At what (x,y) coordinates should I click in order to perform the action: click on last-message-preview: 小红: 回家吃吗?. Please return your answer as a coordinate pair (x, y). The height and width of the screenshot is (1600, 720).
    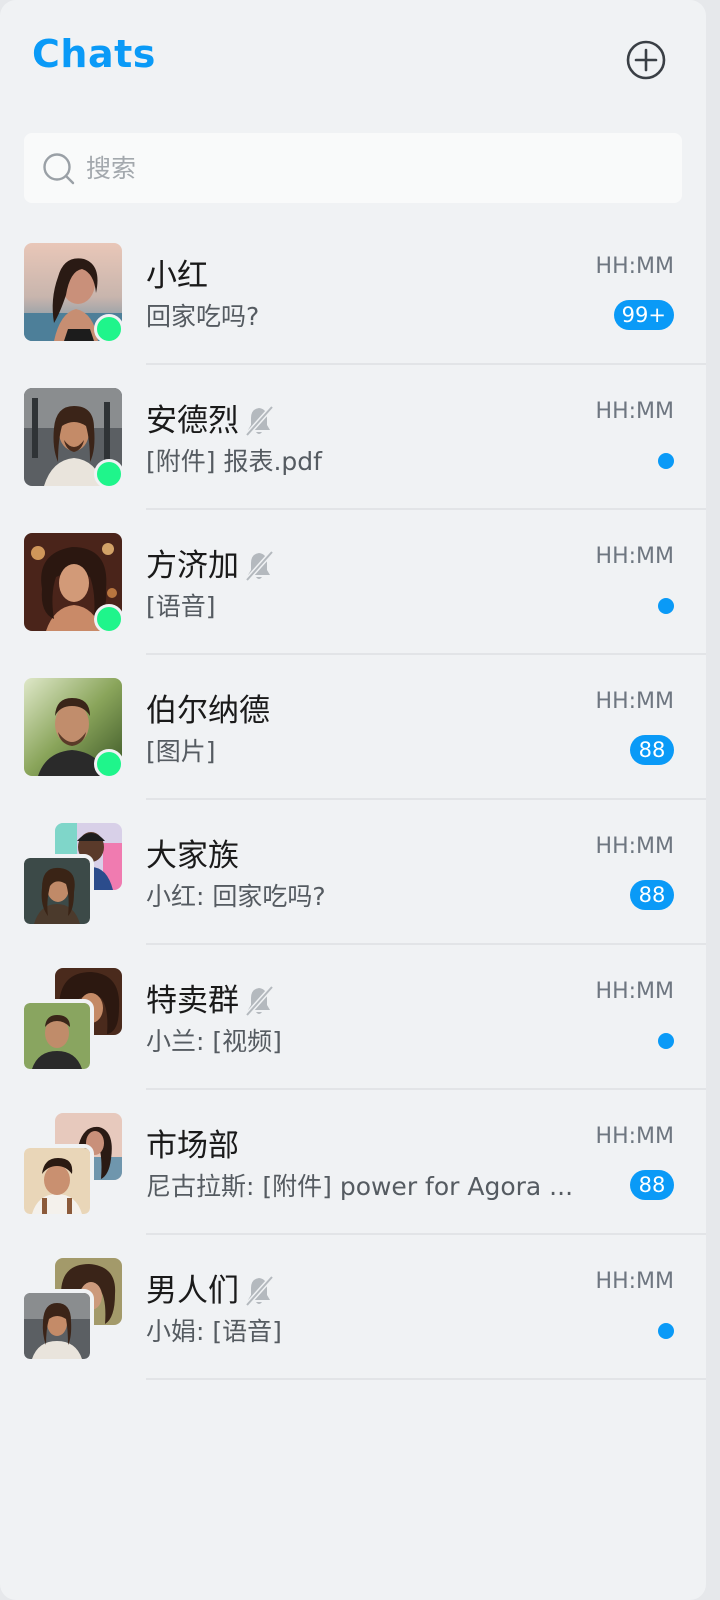
    Looking at the image, I should click on (236, 896).